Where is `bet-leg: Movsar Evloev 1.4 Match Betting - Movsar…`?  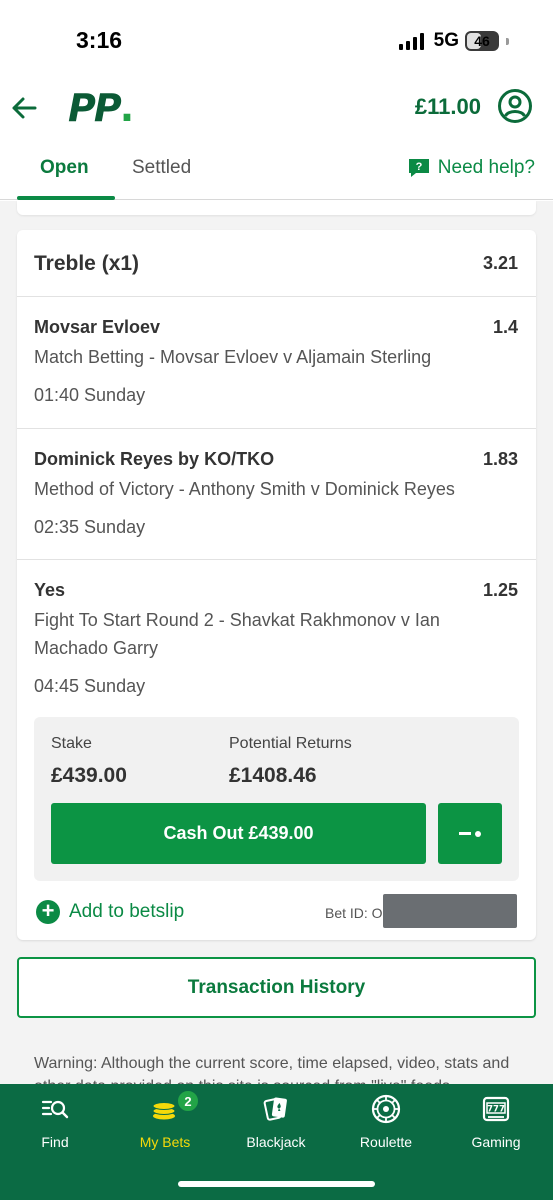 bet-leg: Movsar Evloev 1.4 Match Betting - Movsar… is located at coordinates (276, 363).